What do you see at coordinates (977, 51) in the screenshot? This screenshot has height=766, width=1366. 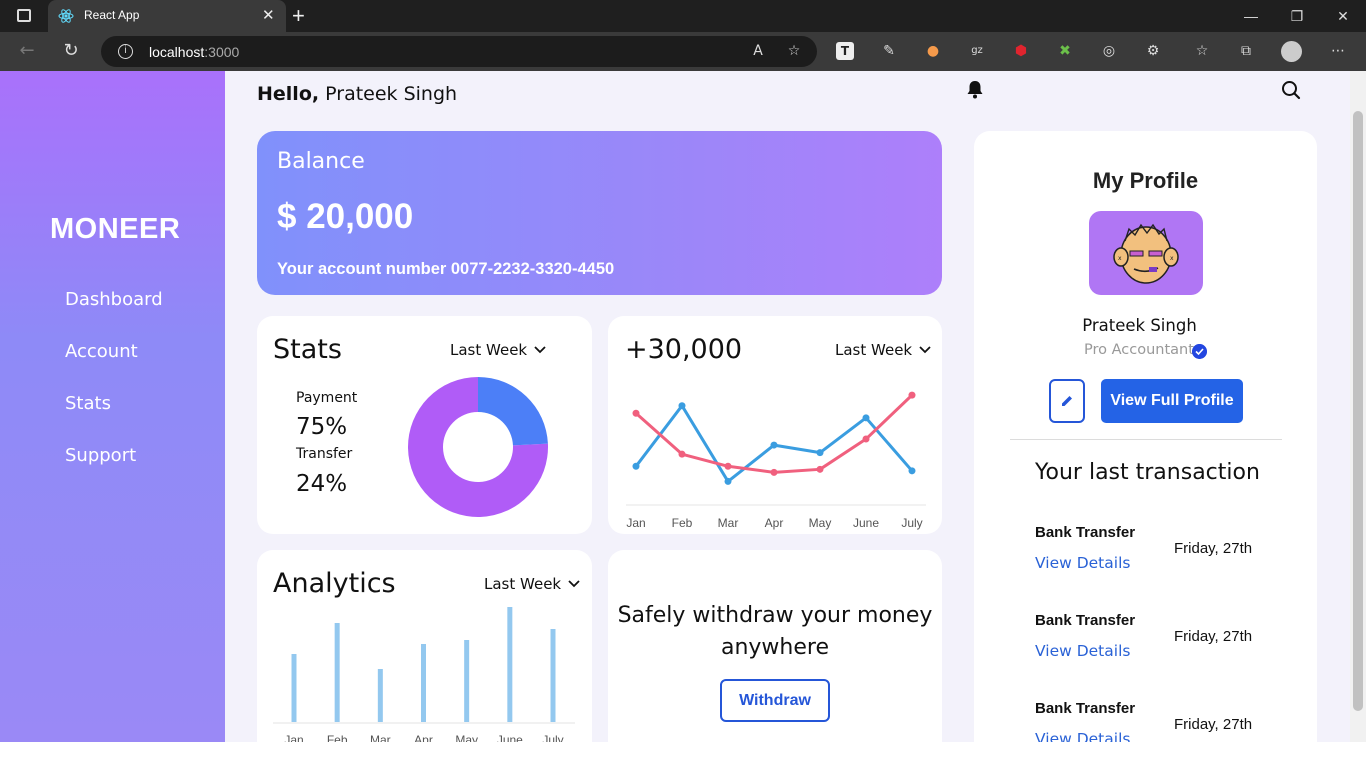 I see `extension-gzip-icon: gz` at bounding box center [977, 51].